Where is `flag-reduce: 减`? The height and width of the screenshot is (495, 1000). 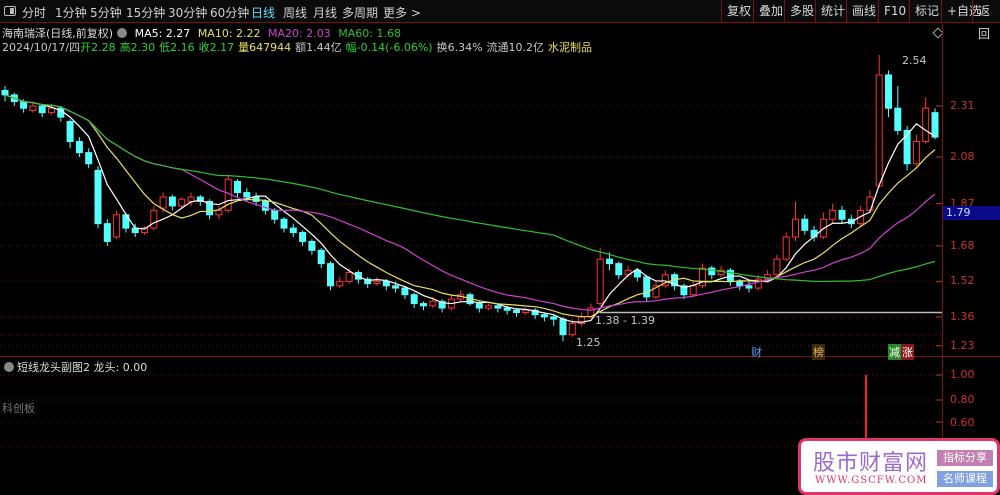
flag-reduce: 减 is located at coordinates (894, 352).